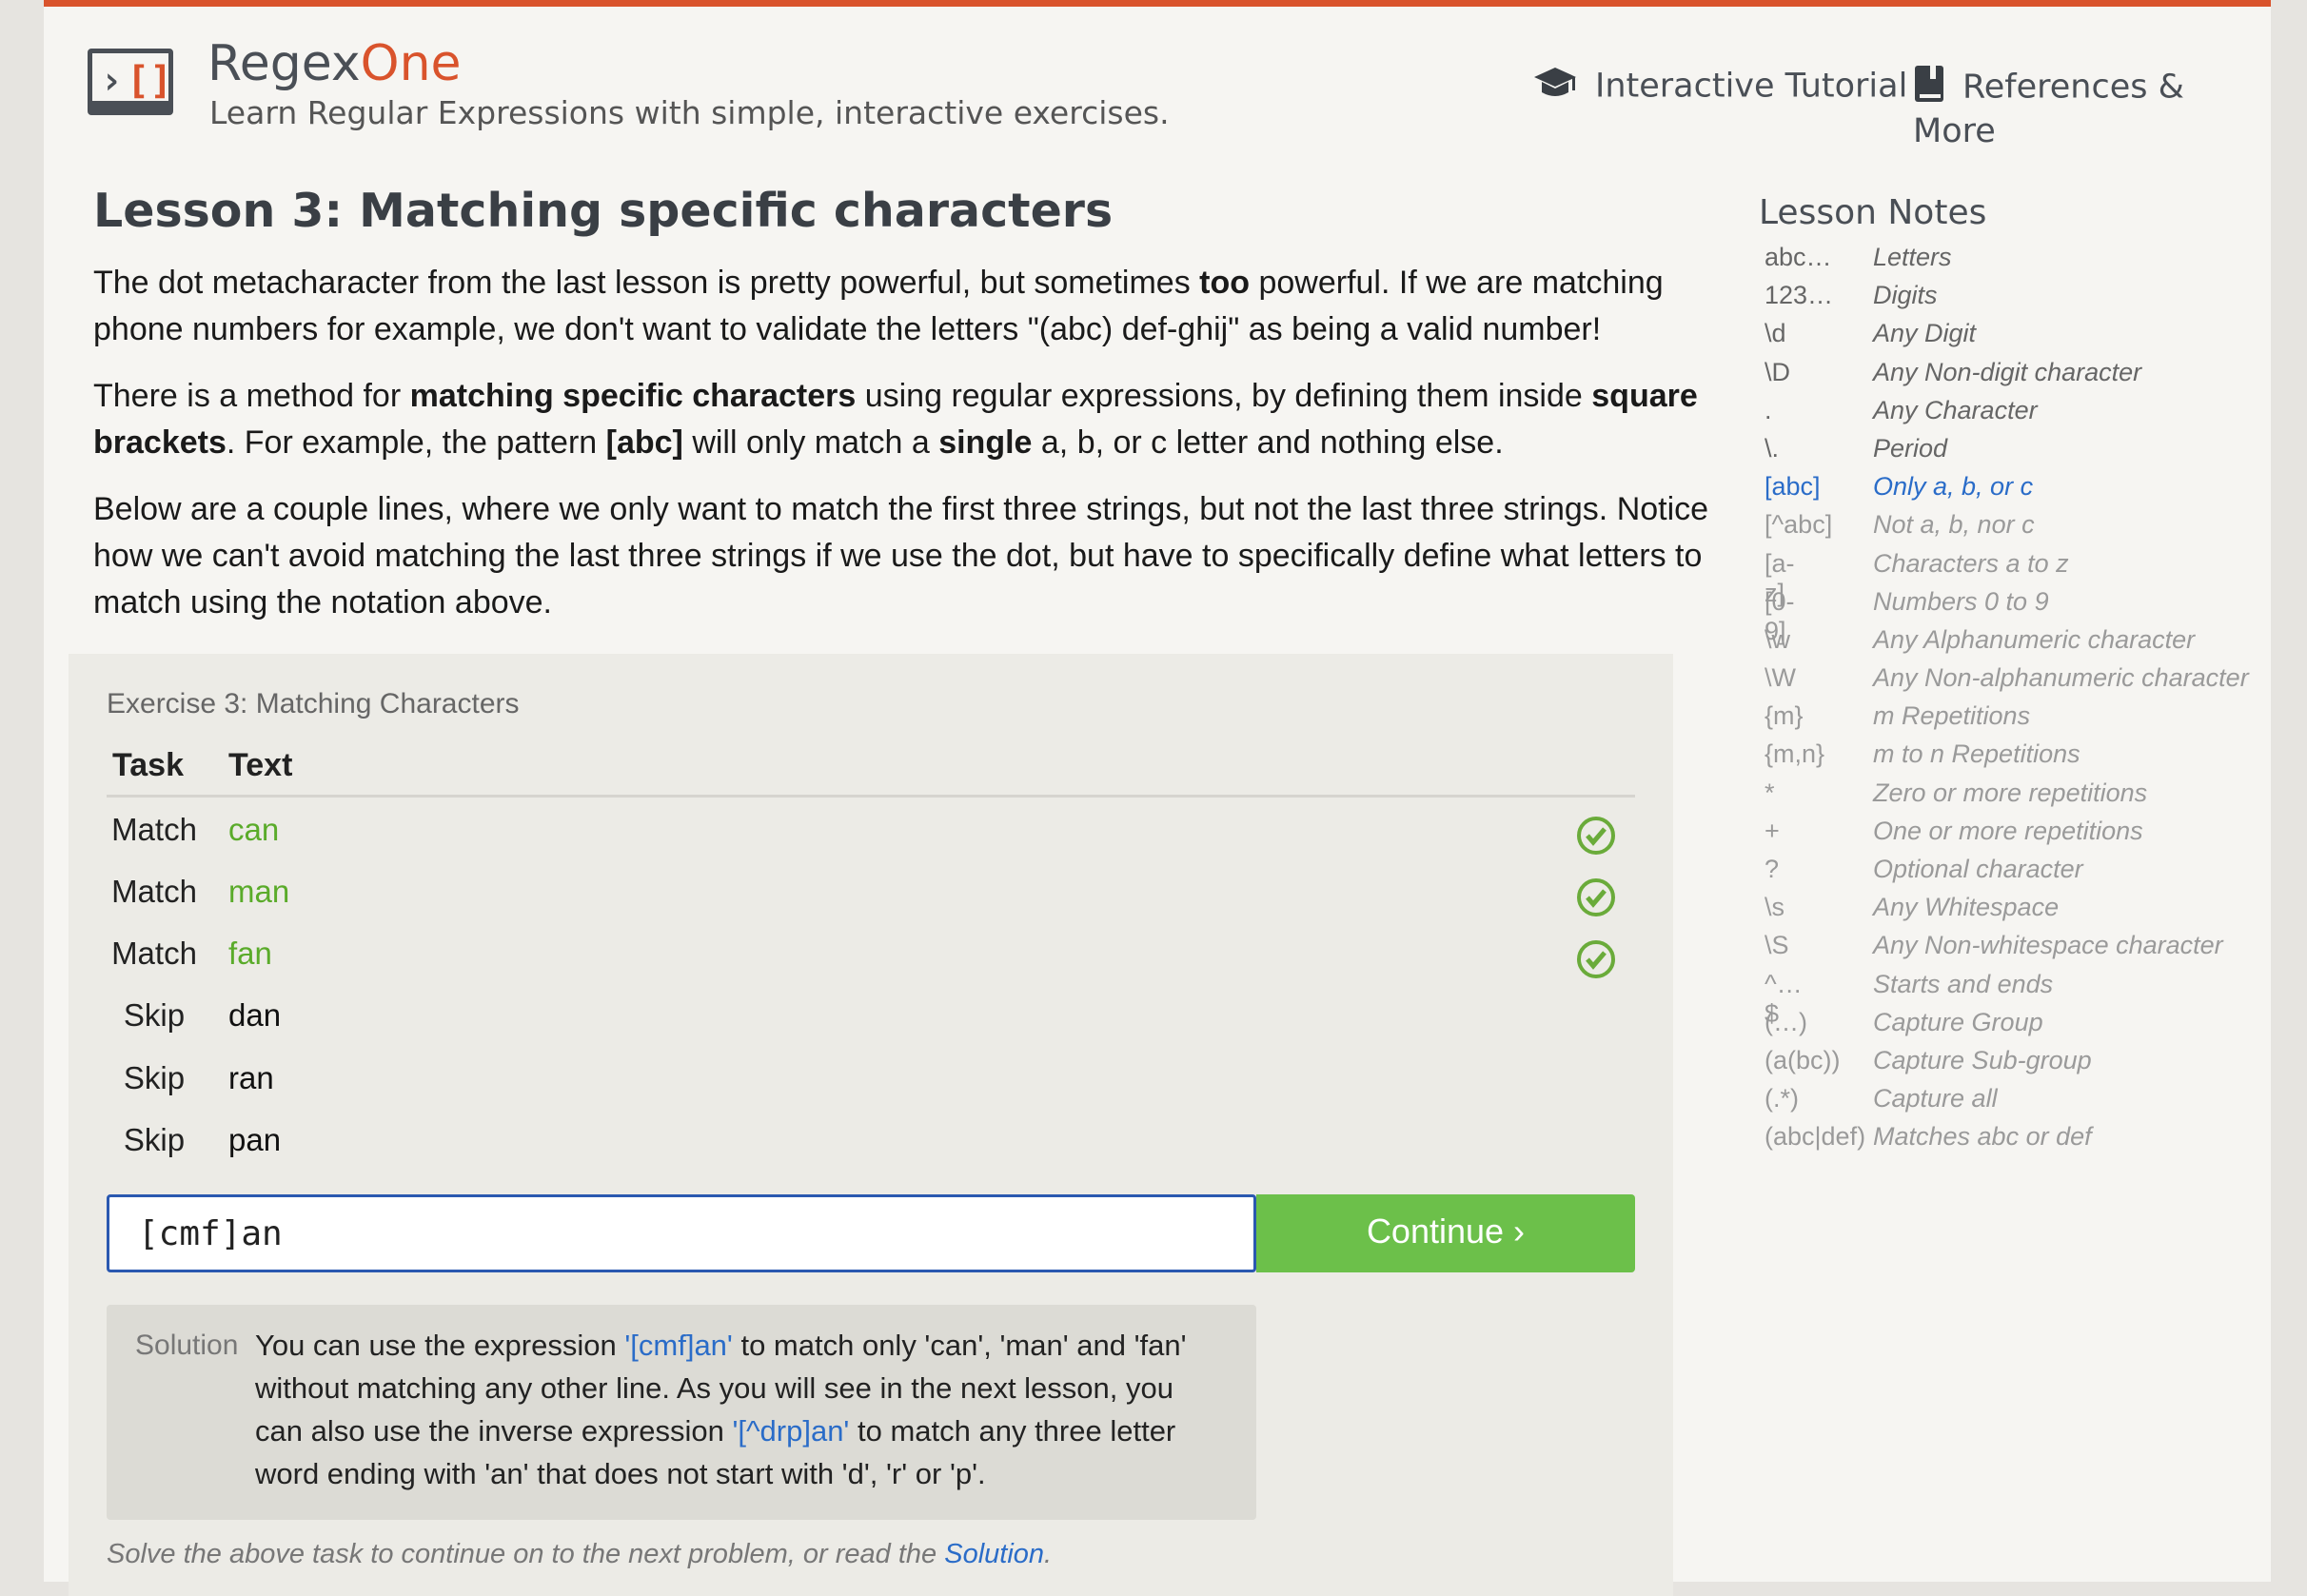 This screenshot has height=1596, width=2307. What do you see at coordinates (1555, 87) in the screenshot?
I see `graduation-cap-icon` at bounding box center [1555, 87].